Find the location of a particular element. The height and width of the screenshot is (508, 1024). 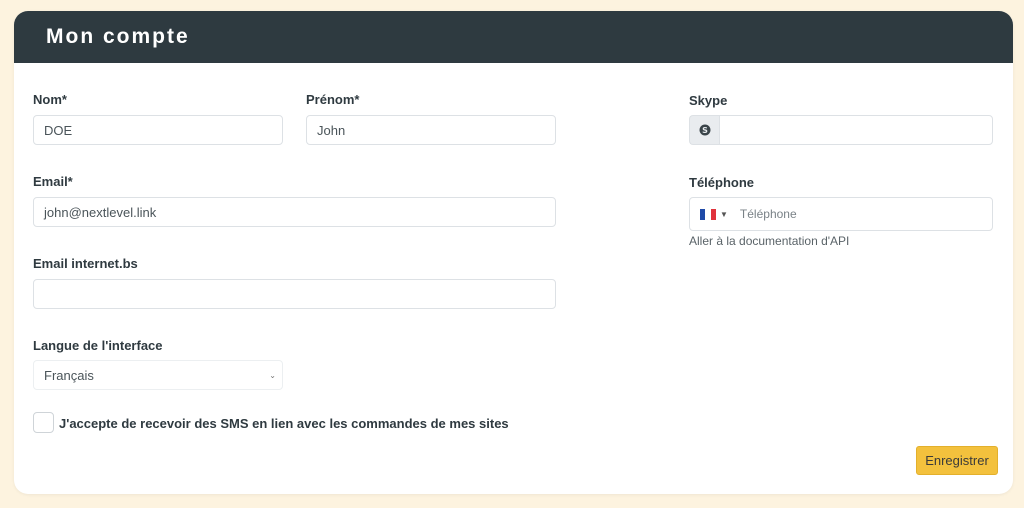

nom-label: Nom* is located at coordinates (50, 99).